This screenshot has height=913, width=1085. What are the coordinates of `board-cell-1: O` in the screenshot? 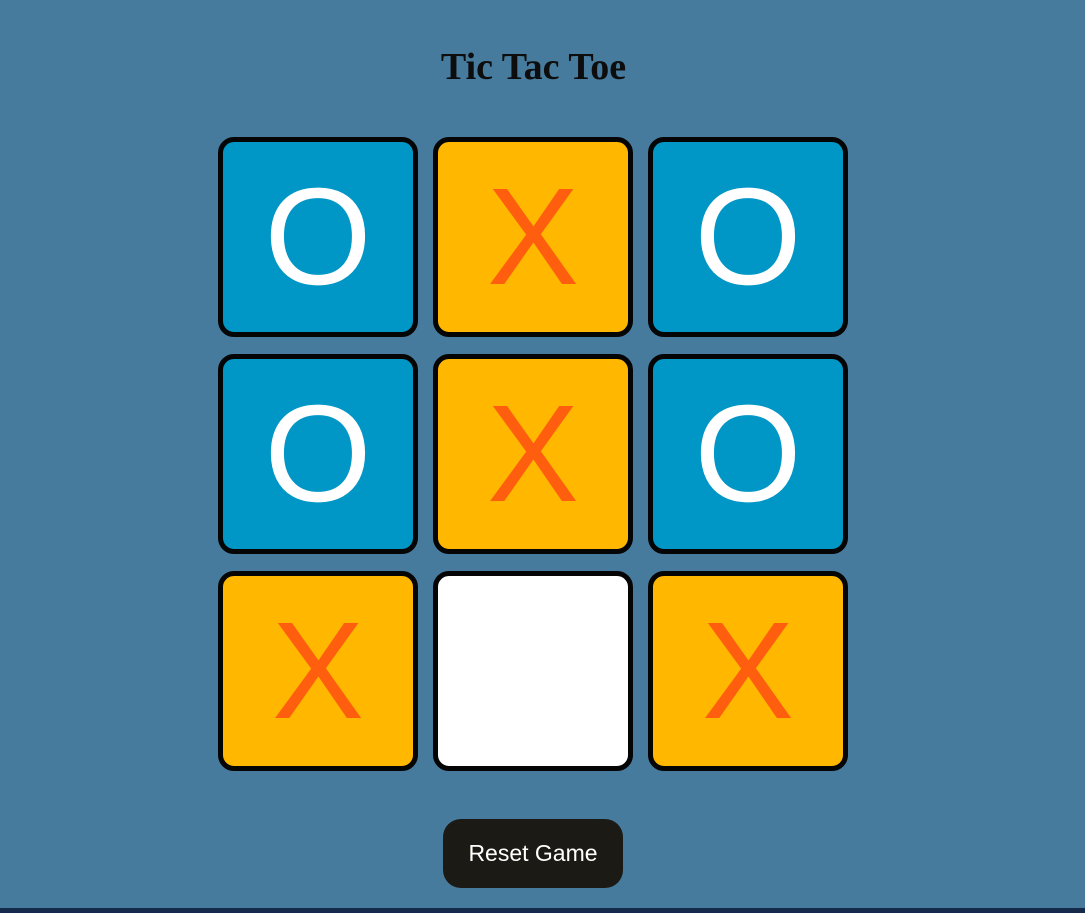 It's located at (318, 237).